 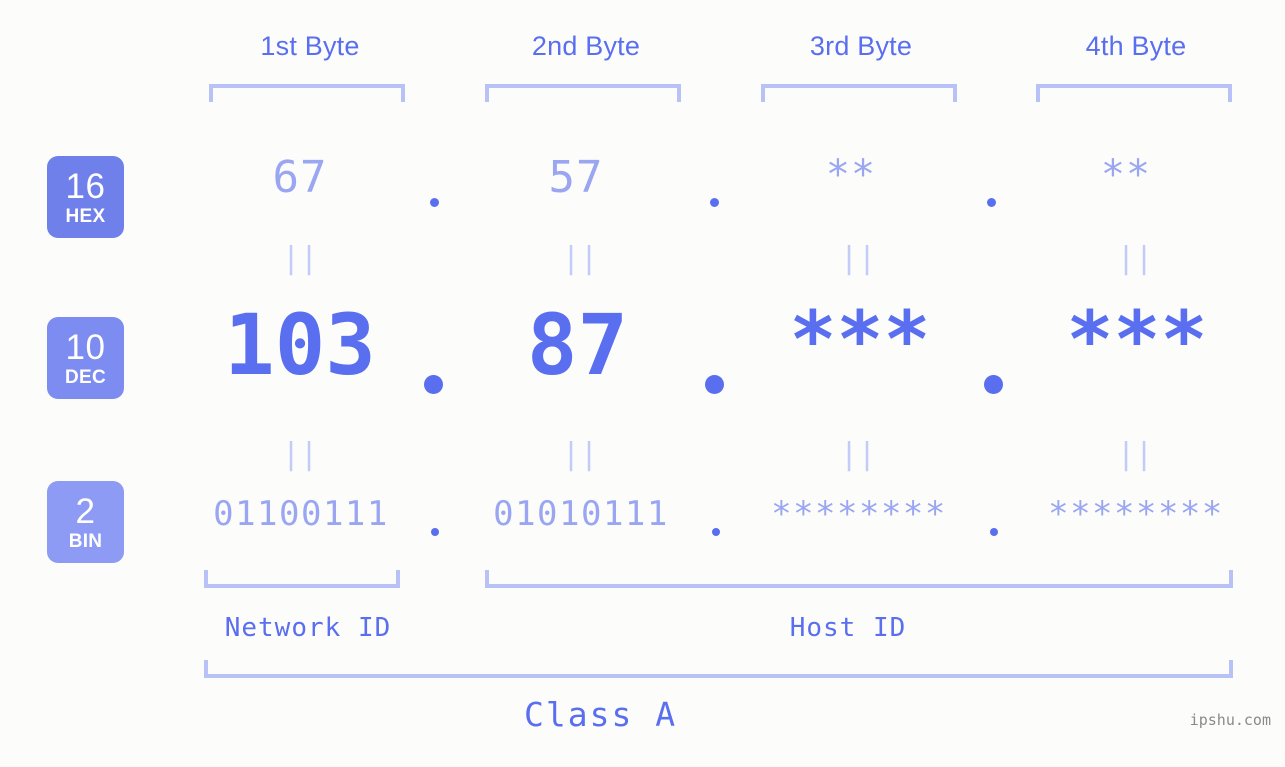 I want to click on network-id-bracket, so click(x=302, y=579).